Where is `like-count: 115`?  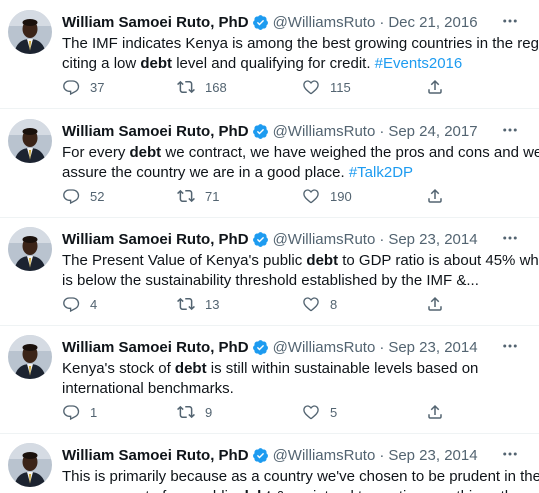 like-count: 115 is located at coordinates (340, 87).